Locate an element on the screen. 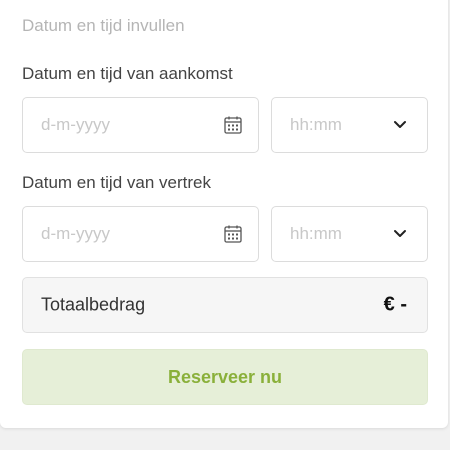 This screenshot has width=450, height=450. arrival-date-input: d-m-yyyy is located at coordinates (140, 125).